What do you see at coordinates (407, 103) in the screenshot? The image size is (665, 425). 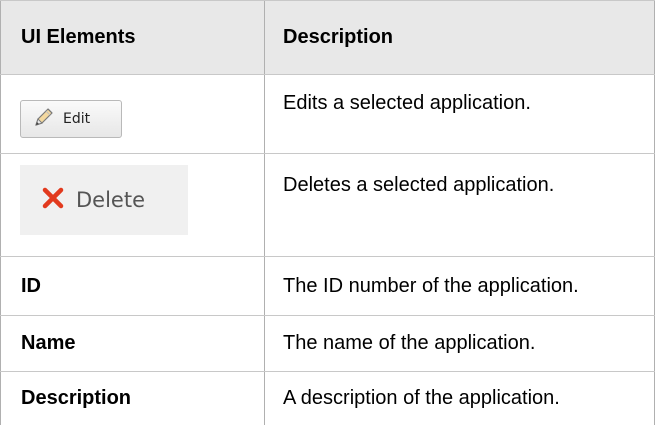 I see `edit-description: Edits a selected application.` at bounding box center [407, 103].